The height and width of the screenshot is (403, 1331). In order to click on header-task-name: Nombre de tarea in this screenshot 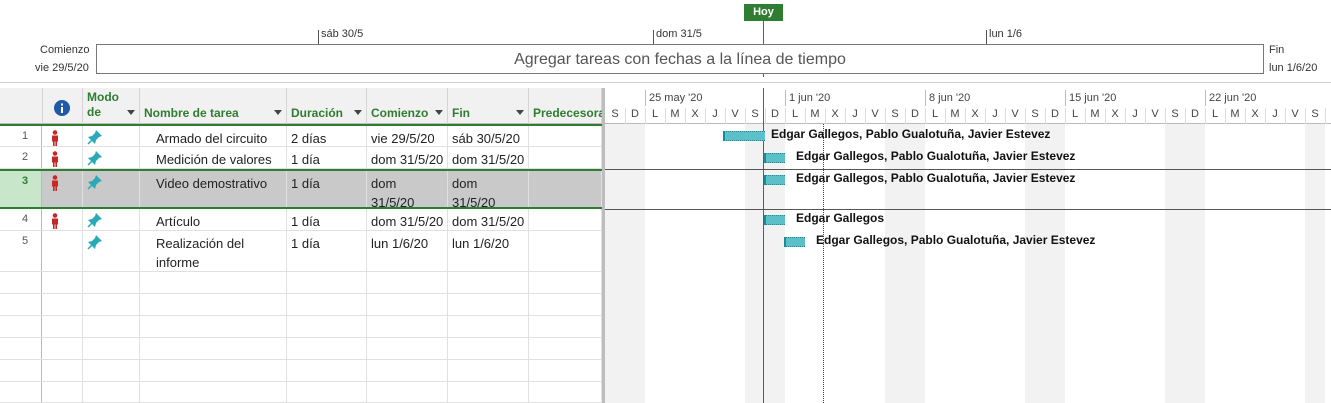, I will do `click(213, 106)`.